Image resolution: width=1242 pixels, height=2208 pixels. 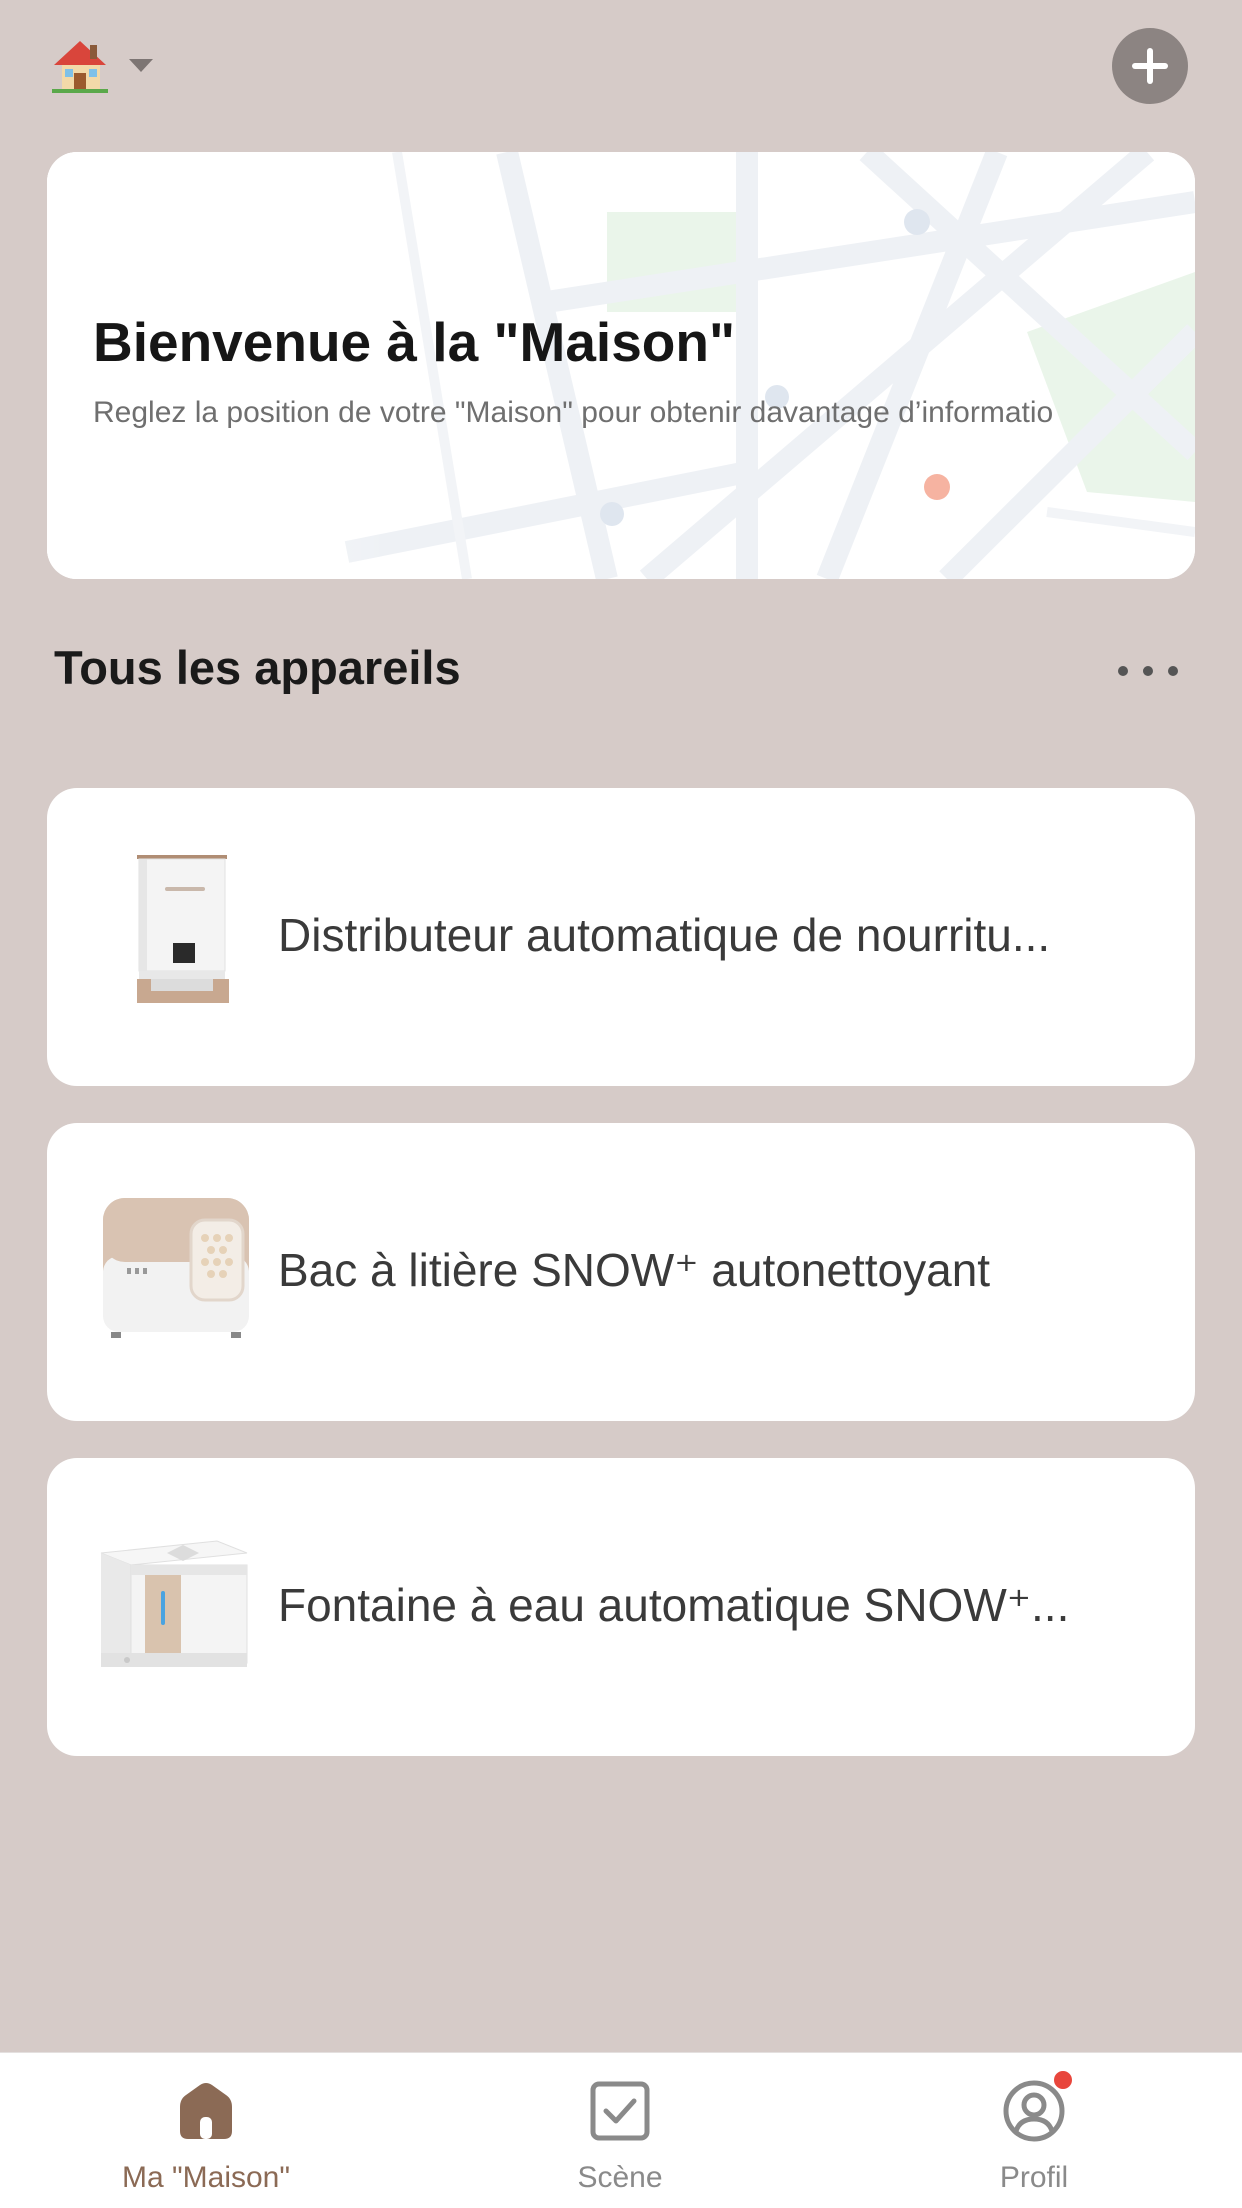 I want to click on notification-badge, so click(x=1063, y=2080).